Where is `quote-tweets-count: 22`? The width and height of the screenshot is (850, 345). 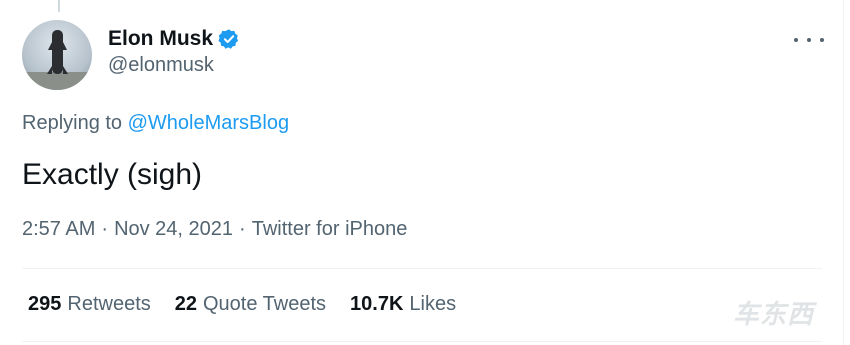 quote-tweets-count: 22 is located at coordinates (185, 304).